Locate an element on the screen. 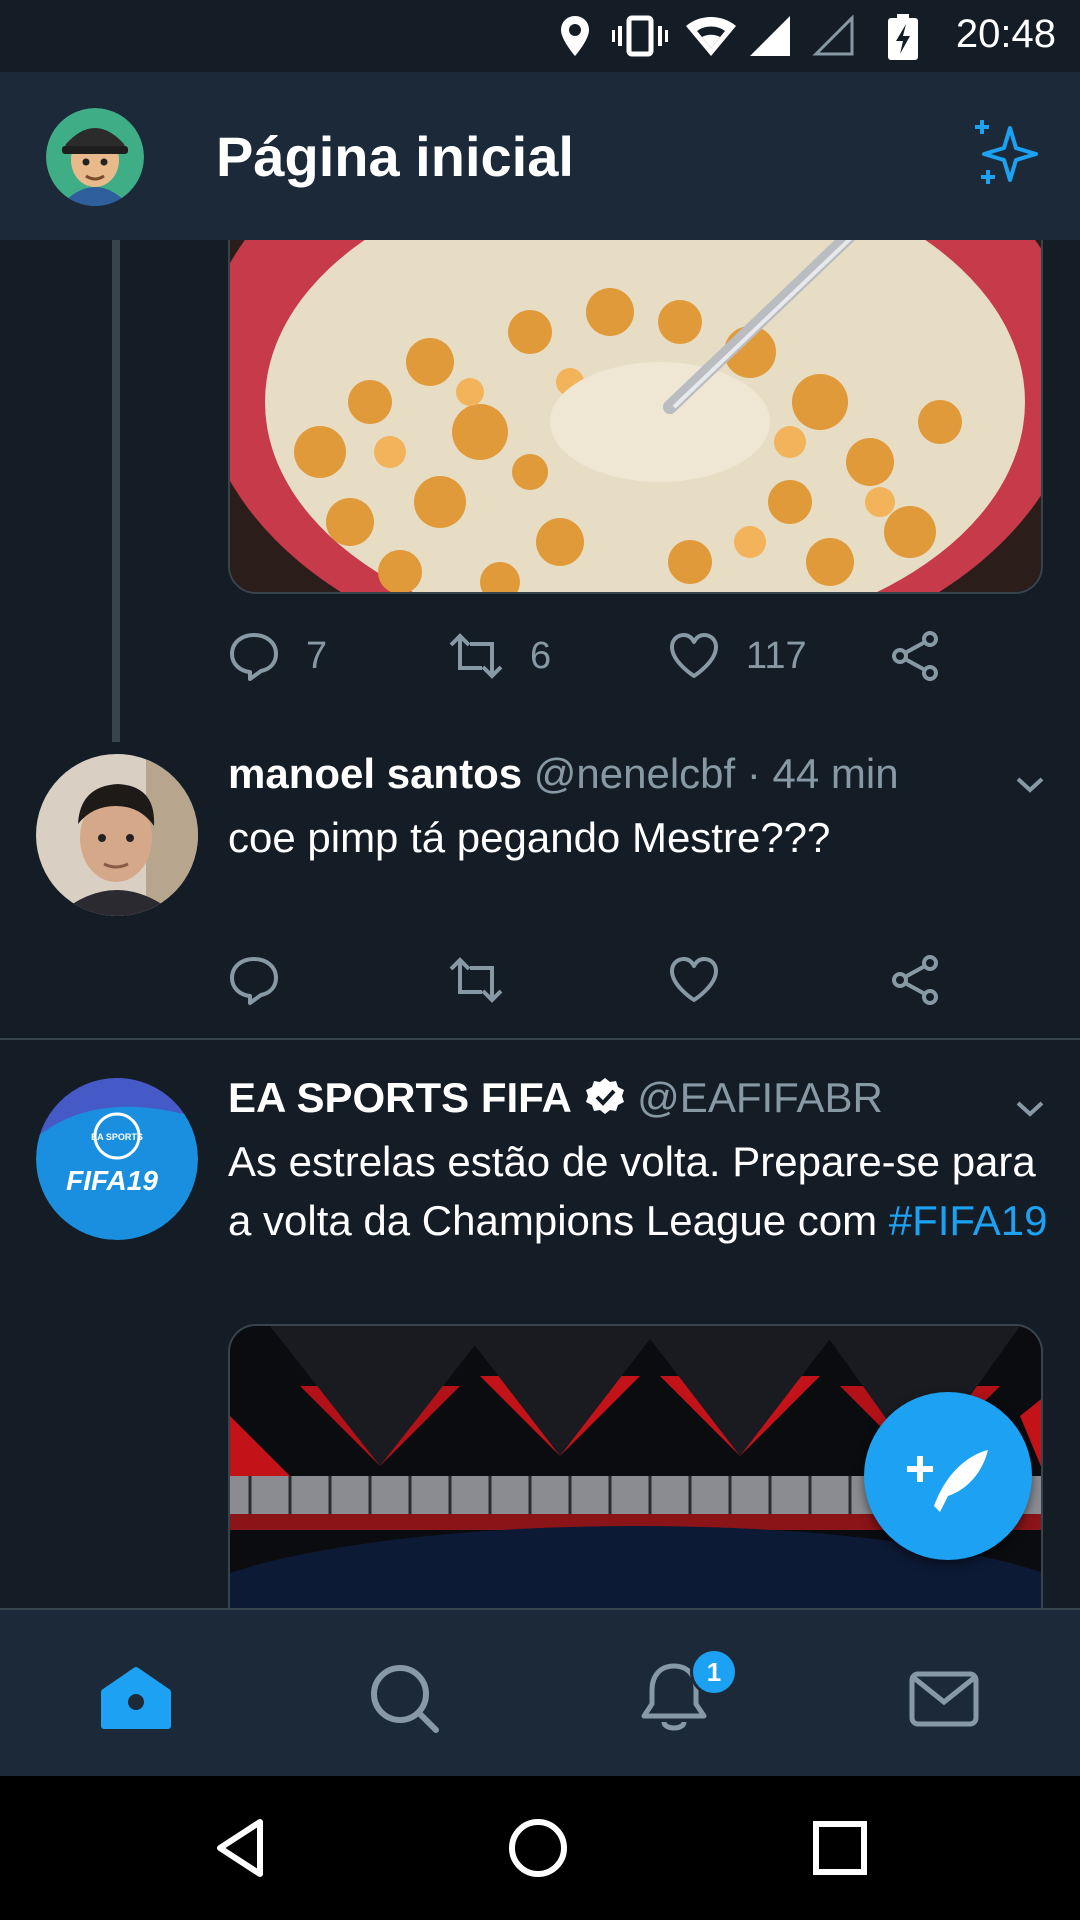  tweet-actions is located at coordinates (638, 980).